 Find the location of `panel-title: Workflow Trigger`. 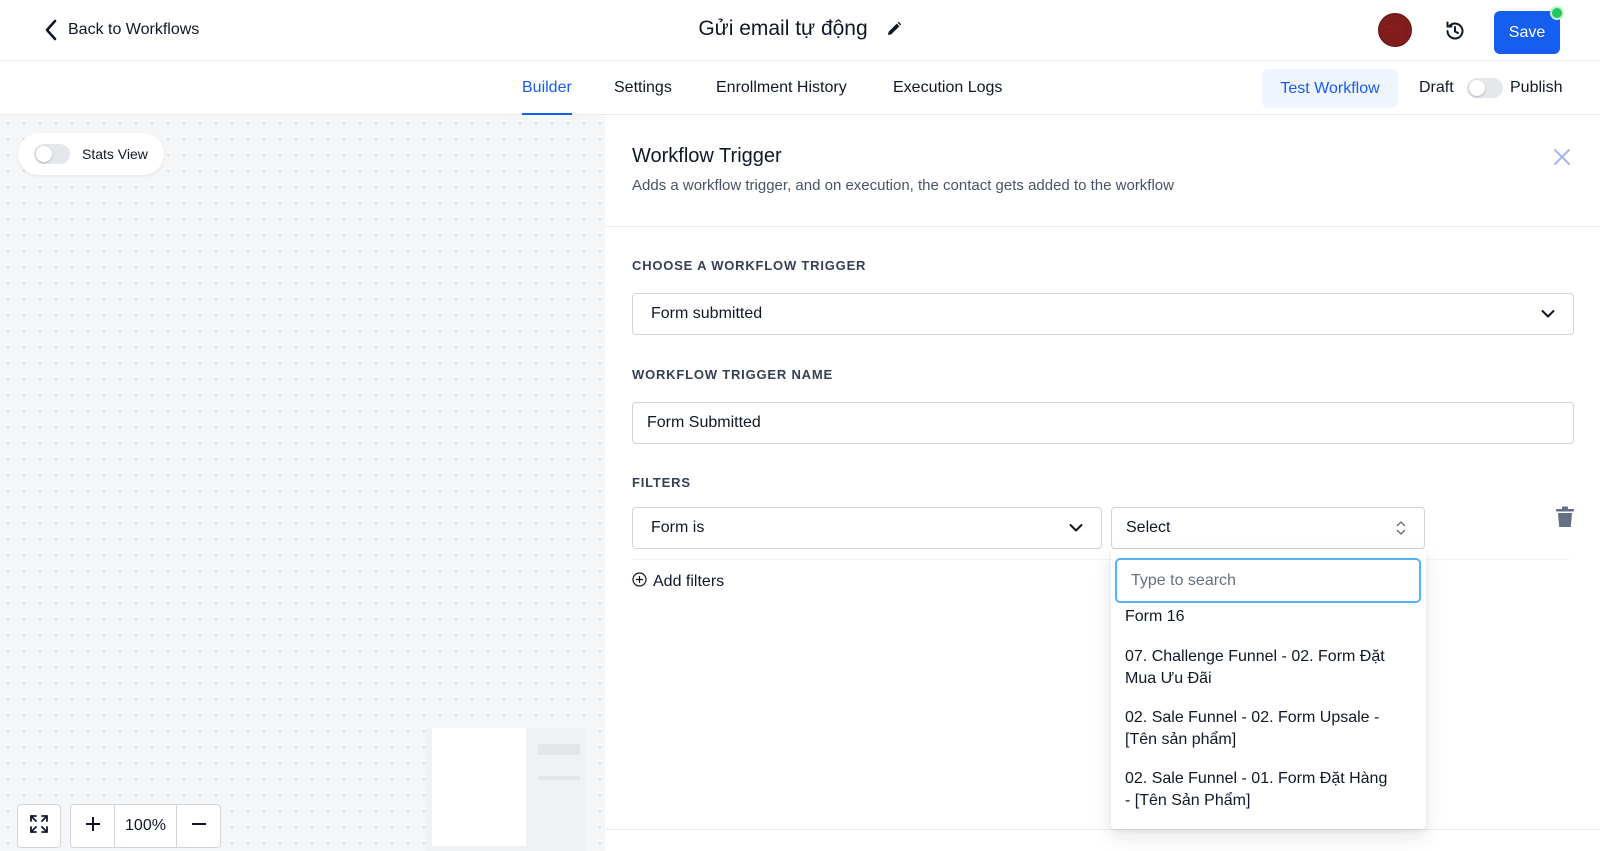

panel-title: Workflow Trigger is located at coordinates (707, 156).